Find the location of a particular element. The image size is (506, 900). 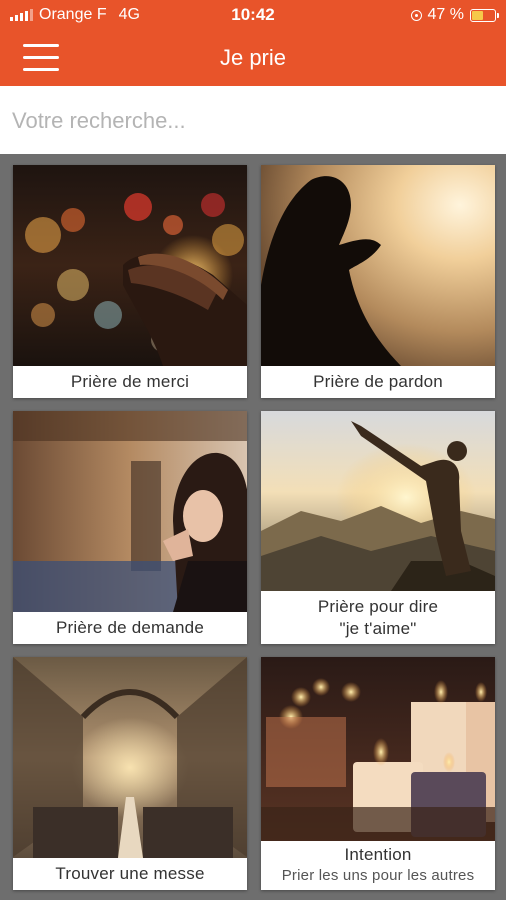

praying-hands-bokeh-image is located at coordinates (130, 265).